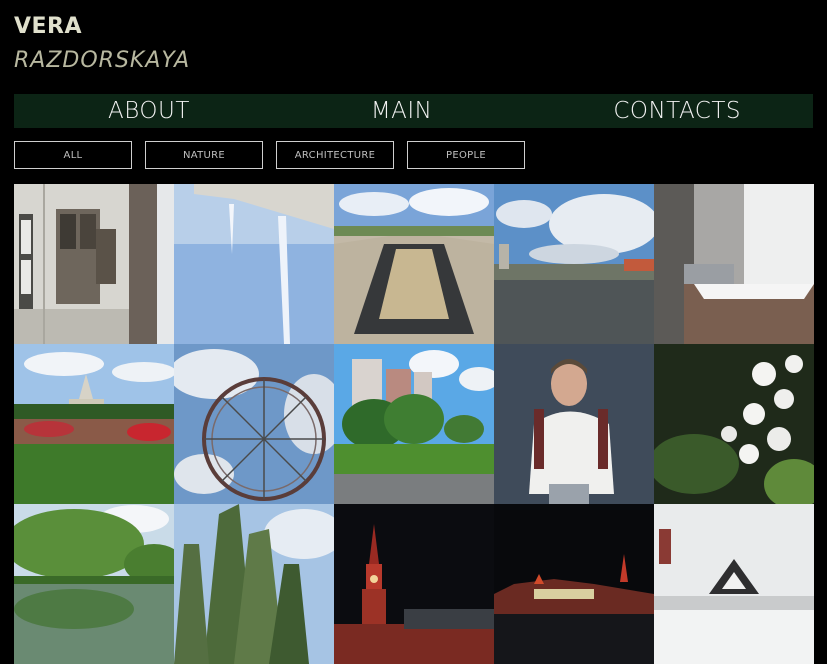  What do you see at coordinates (466, 155) in the screenshot?
I see `filter-people-button: PEOPLE` at bounding box center [466, 155].